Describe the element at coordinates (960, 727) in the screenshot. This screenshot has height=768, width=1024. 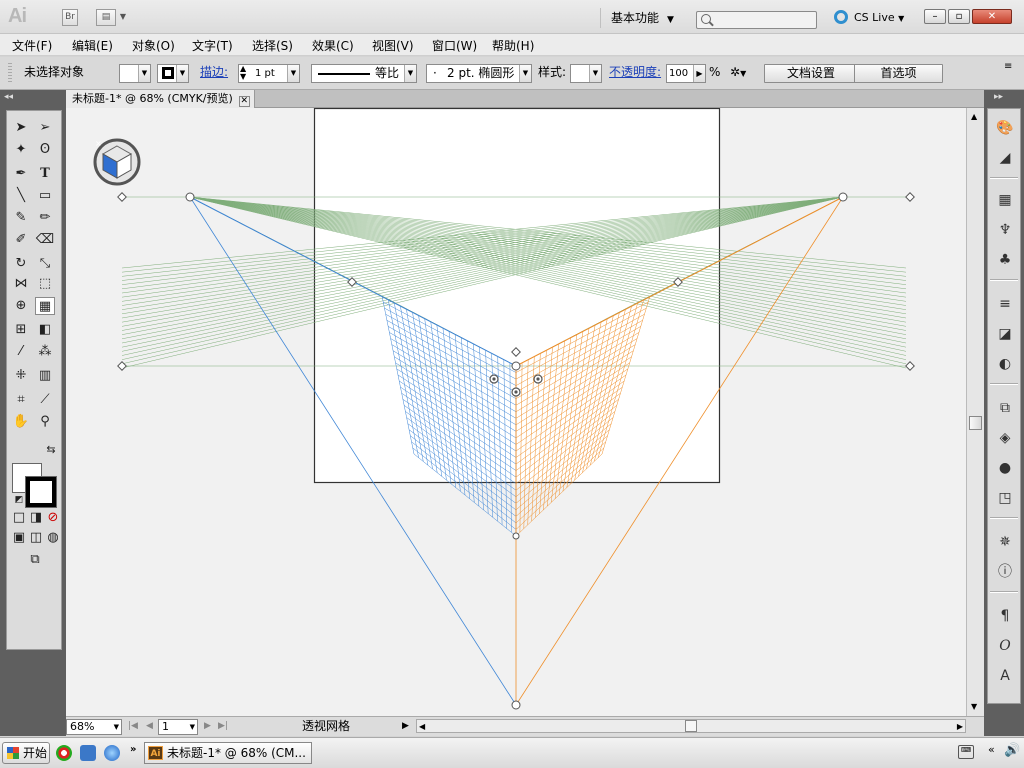
I see `scroll-right-icon: ▶` at that location.